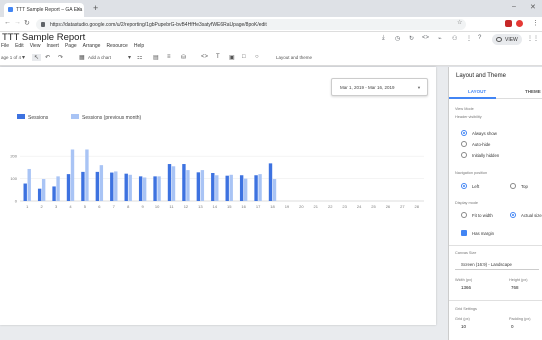  I want to click on width-input: 1366, so click(466, 287).